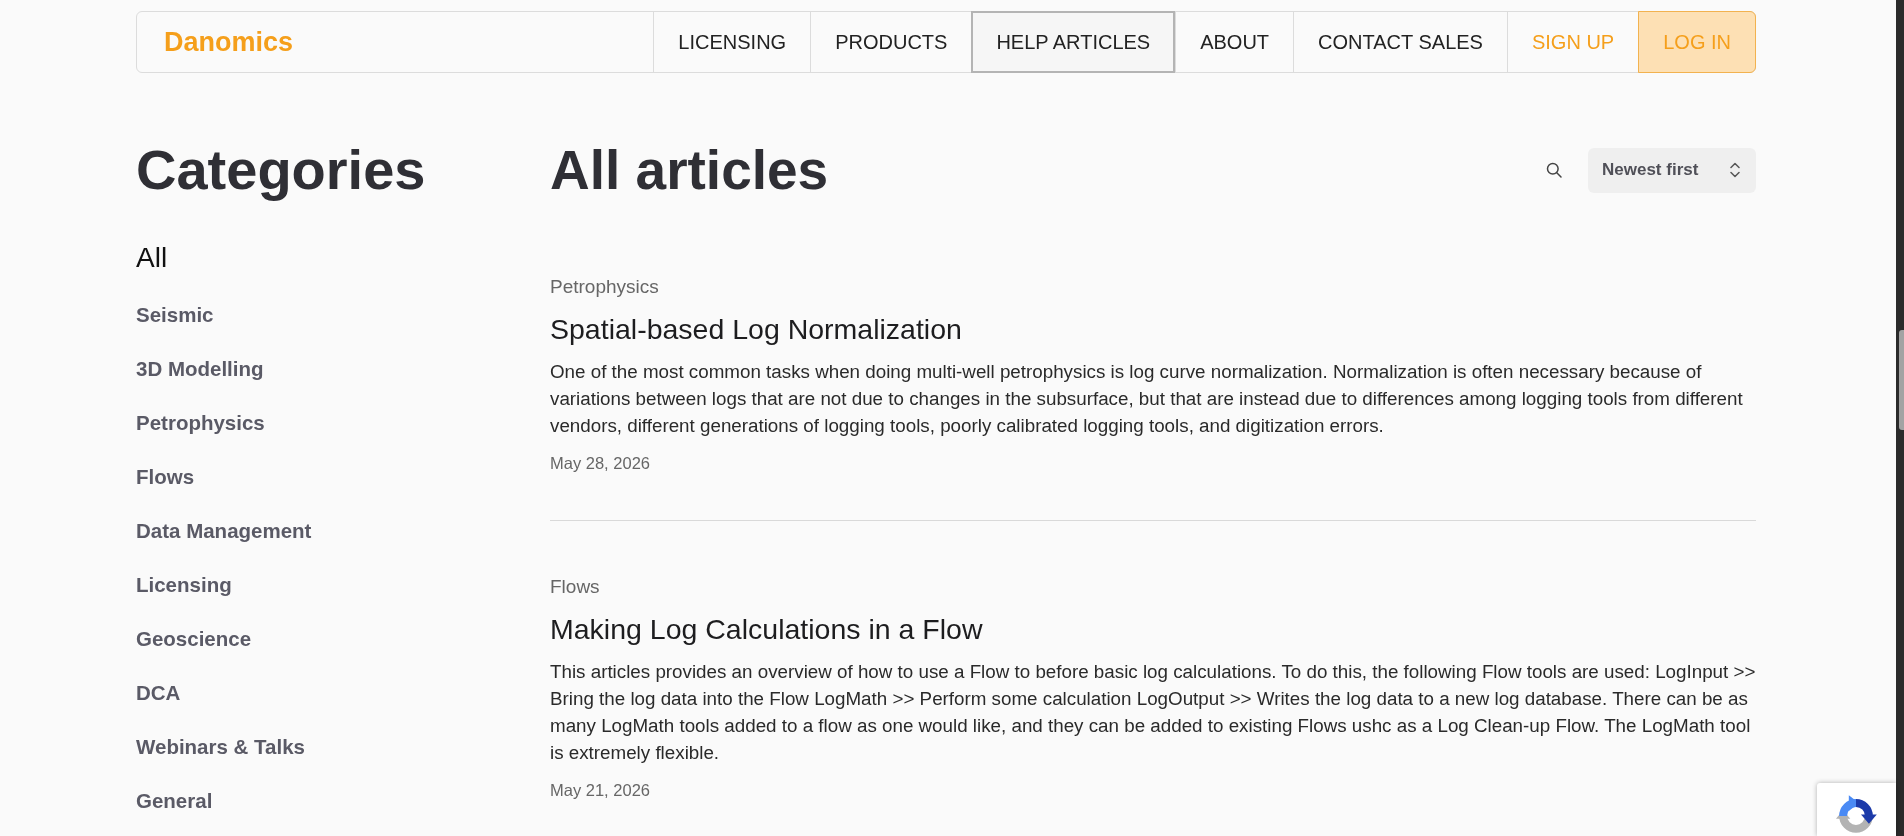  I want to click on category-link: All, so click(152, 257).